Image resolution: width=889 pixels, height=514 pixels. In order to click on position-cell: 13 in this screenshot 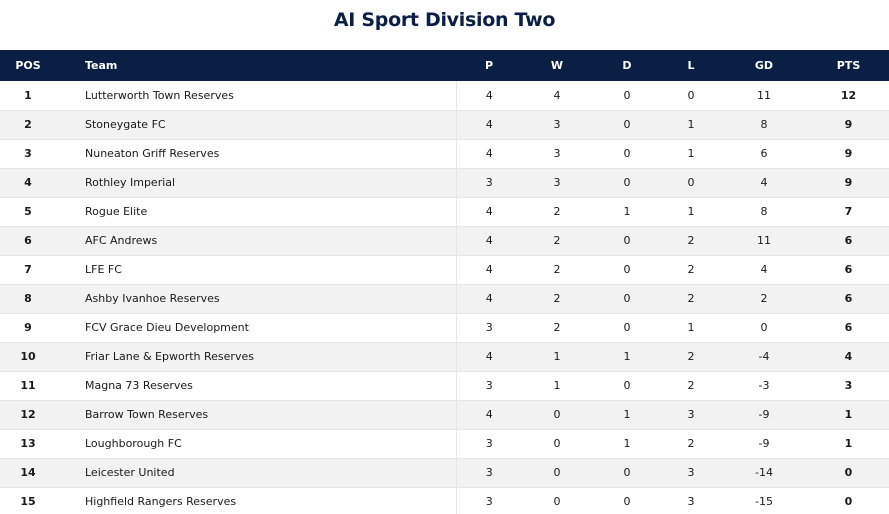, I will do `click(28, 444)`.